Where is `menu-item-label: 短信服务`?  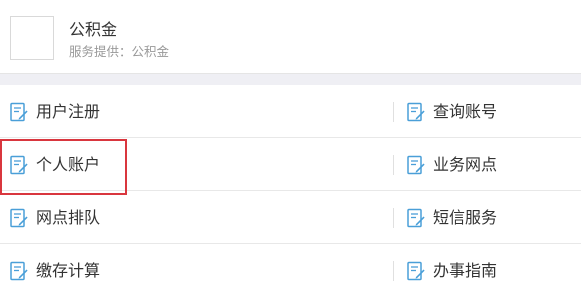
menu-item-label: 短信服务 is located at coordinates (465, 217).